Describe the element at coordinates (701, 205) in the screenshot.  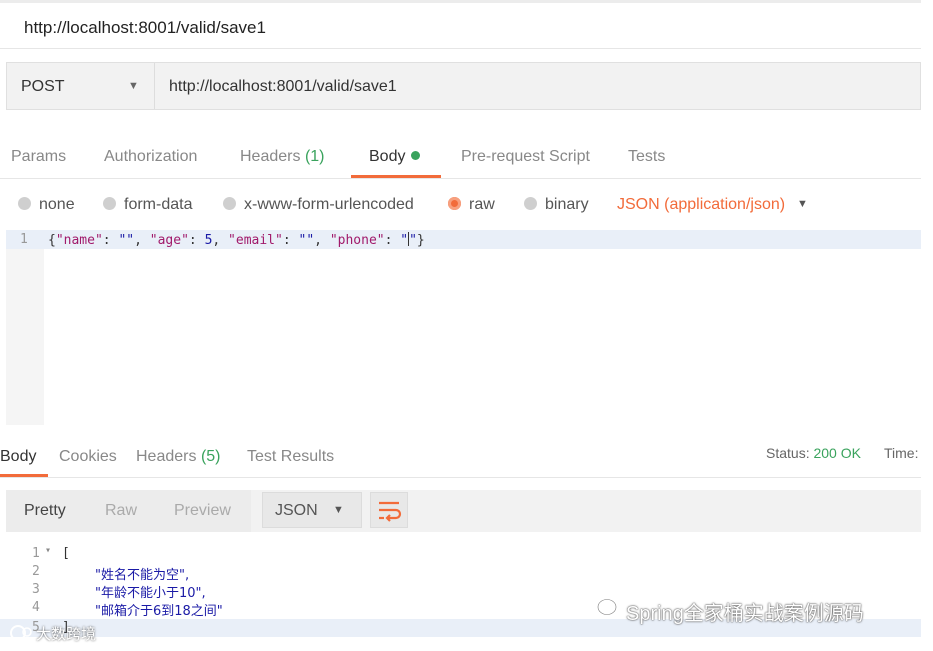
I see `content-type-select: JSON (application/json)` at that location.